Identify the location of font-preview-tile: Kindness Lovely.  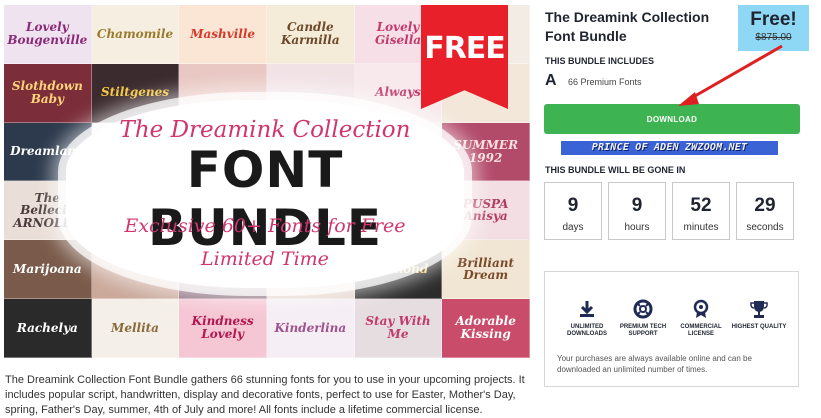
(223, 328).